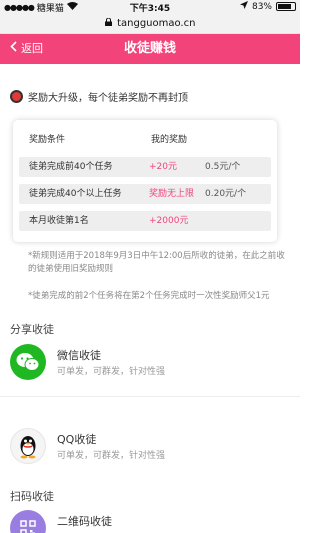 The width and height of the screenshot is (320, 533). I want to click on qq-share-item: QQ收徒 可单发，可群发，针对性强, so click(150, 450).